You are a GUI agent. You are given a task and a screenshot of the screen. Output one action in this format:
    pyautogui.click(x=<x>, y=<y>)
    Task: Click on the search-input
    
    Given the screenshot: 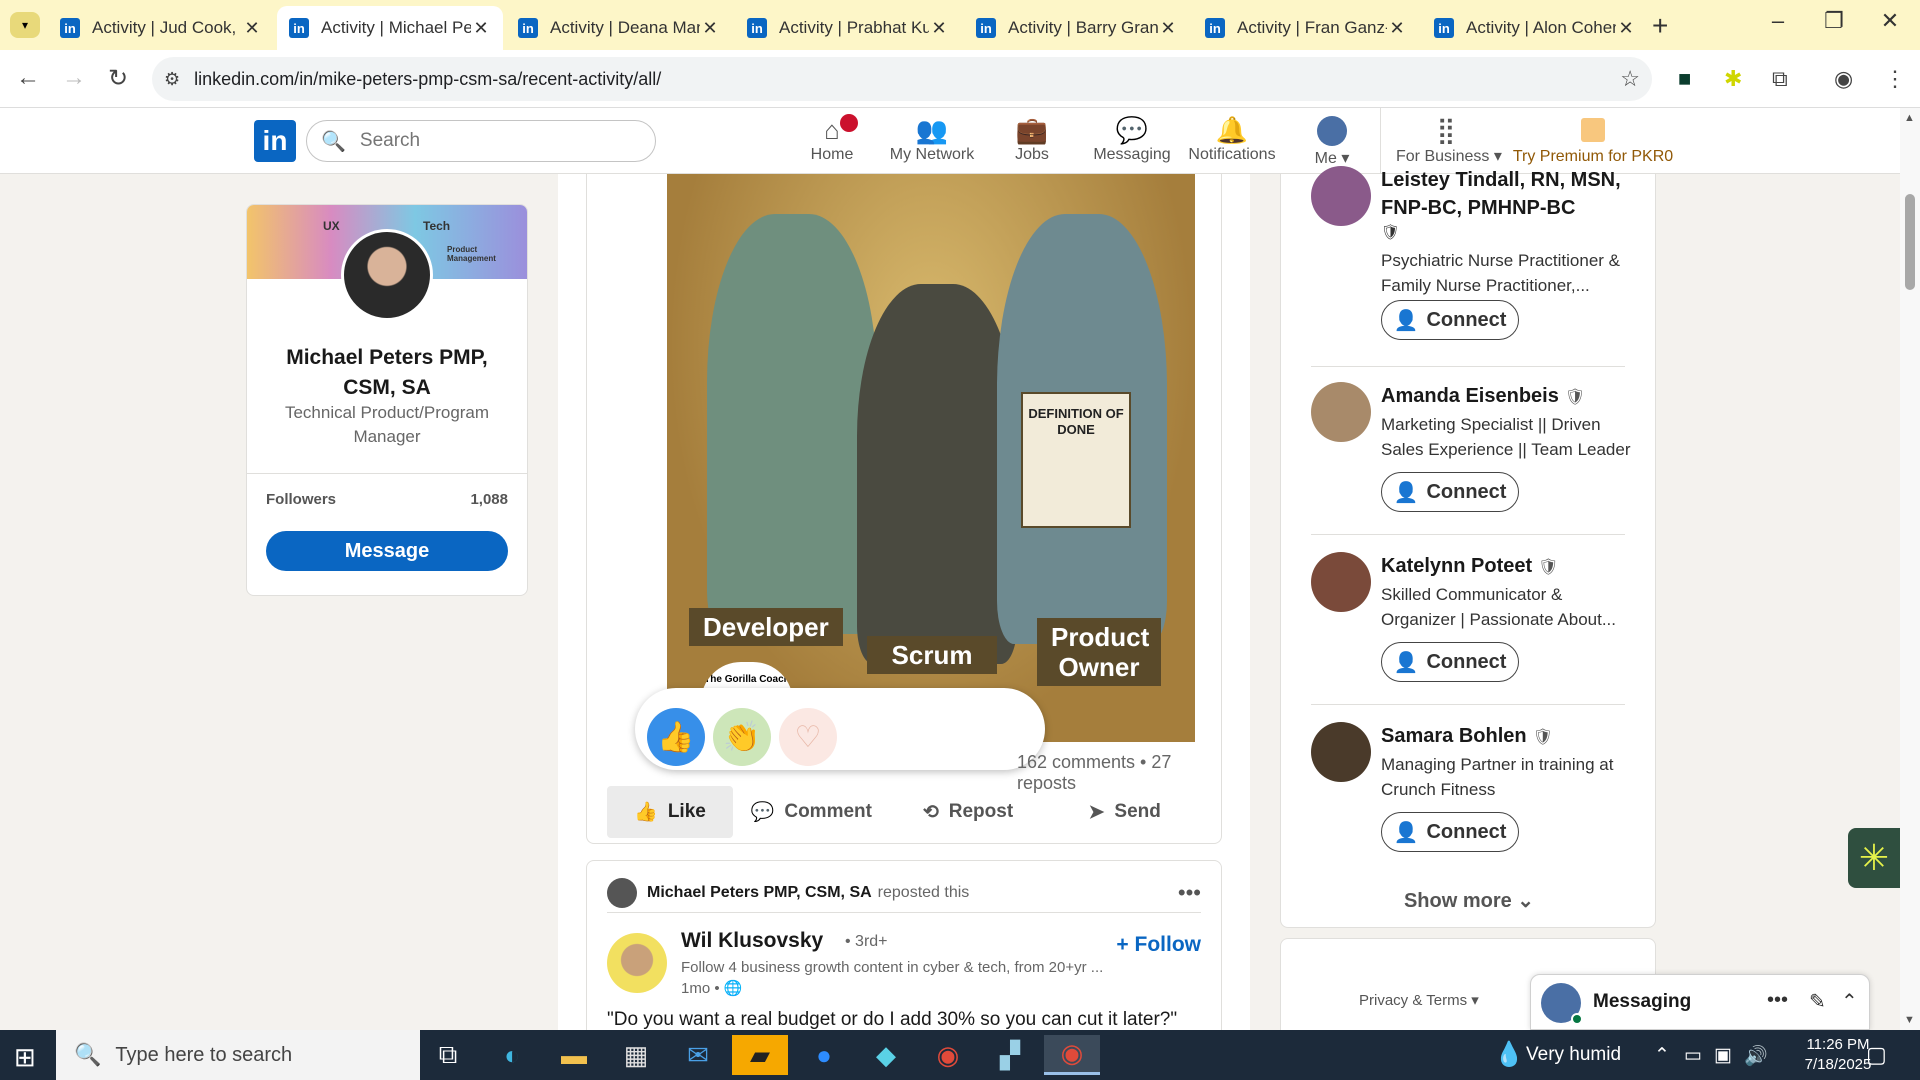 What is the action you would take?
    pyautogui.click(x=499, y=141)
    